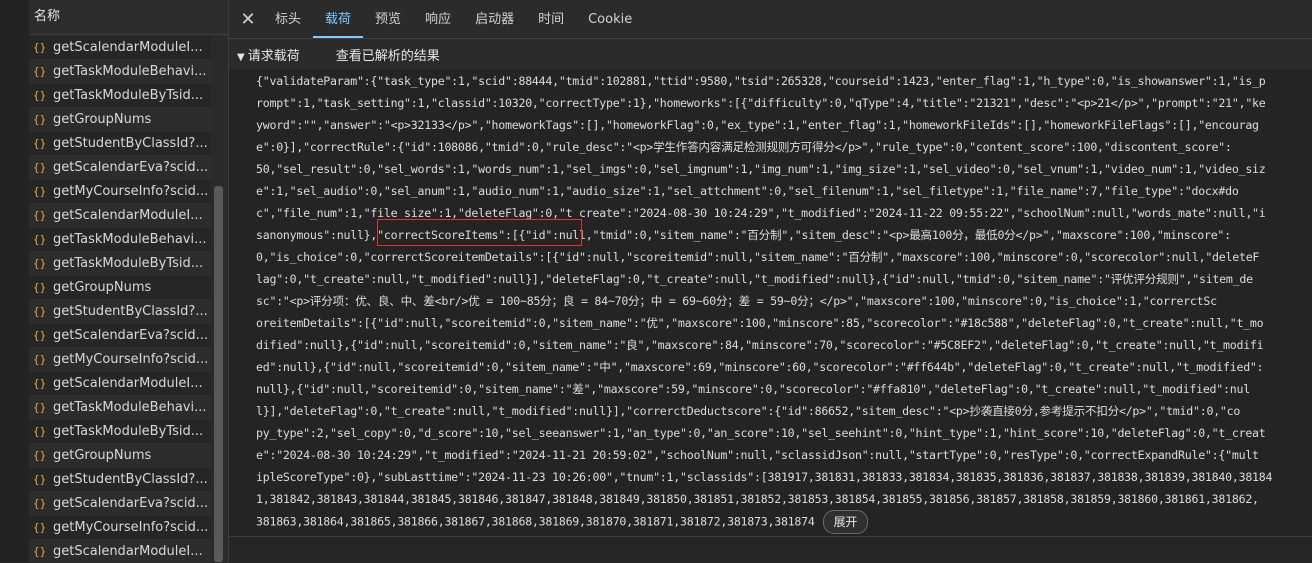 Image resolution: width=1312 pixels, height=563 pixels. I want to click on request-payload-label: 请求载荷, so click(273, 56).